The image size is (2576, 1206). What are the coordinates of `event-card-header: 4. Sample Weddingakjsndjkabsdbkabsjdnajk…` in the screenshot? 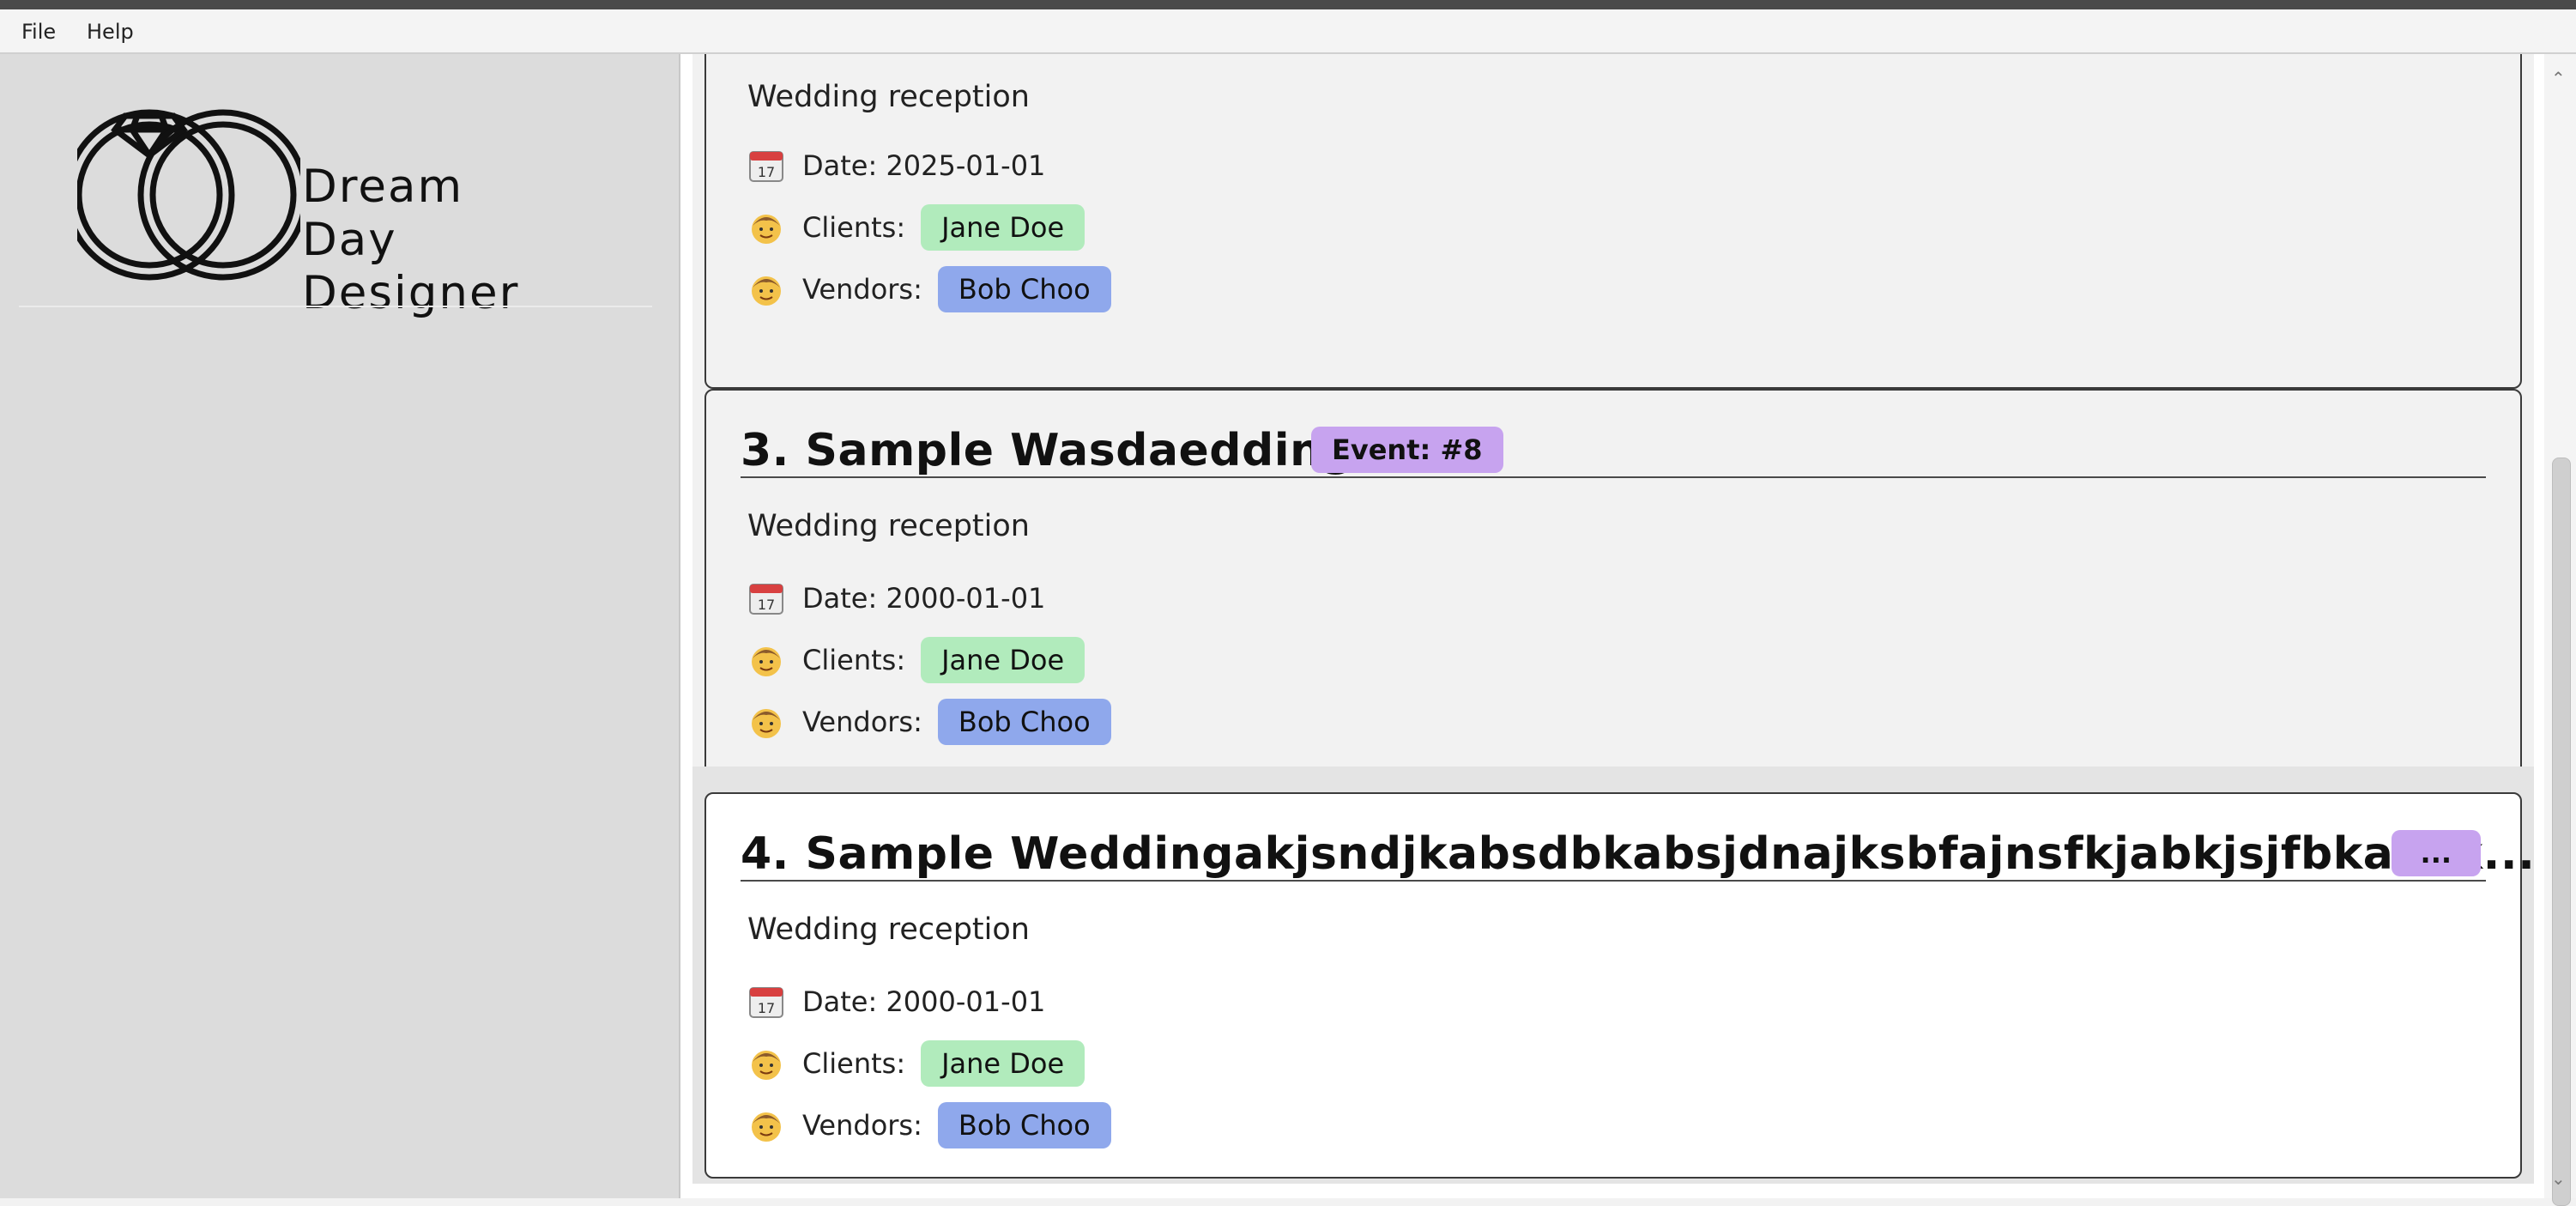 It's located at (1638, 855).